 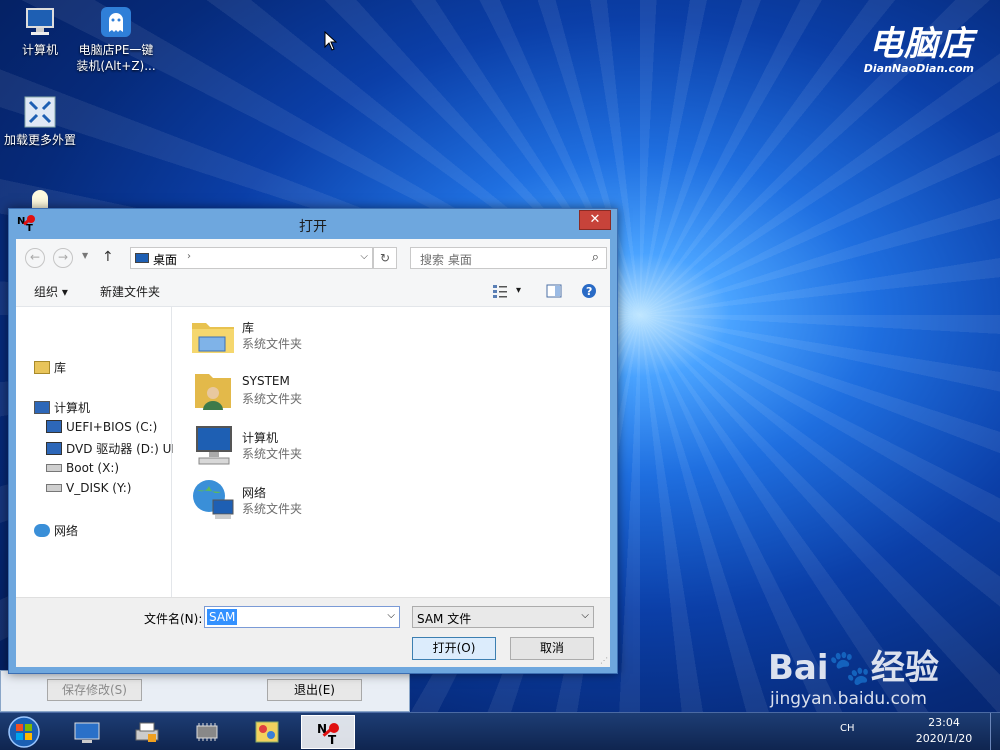 I want to click on nav-item-drive-x: Boot (X:), so click(x=82, y=470).